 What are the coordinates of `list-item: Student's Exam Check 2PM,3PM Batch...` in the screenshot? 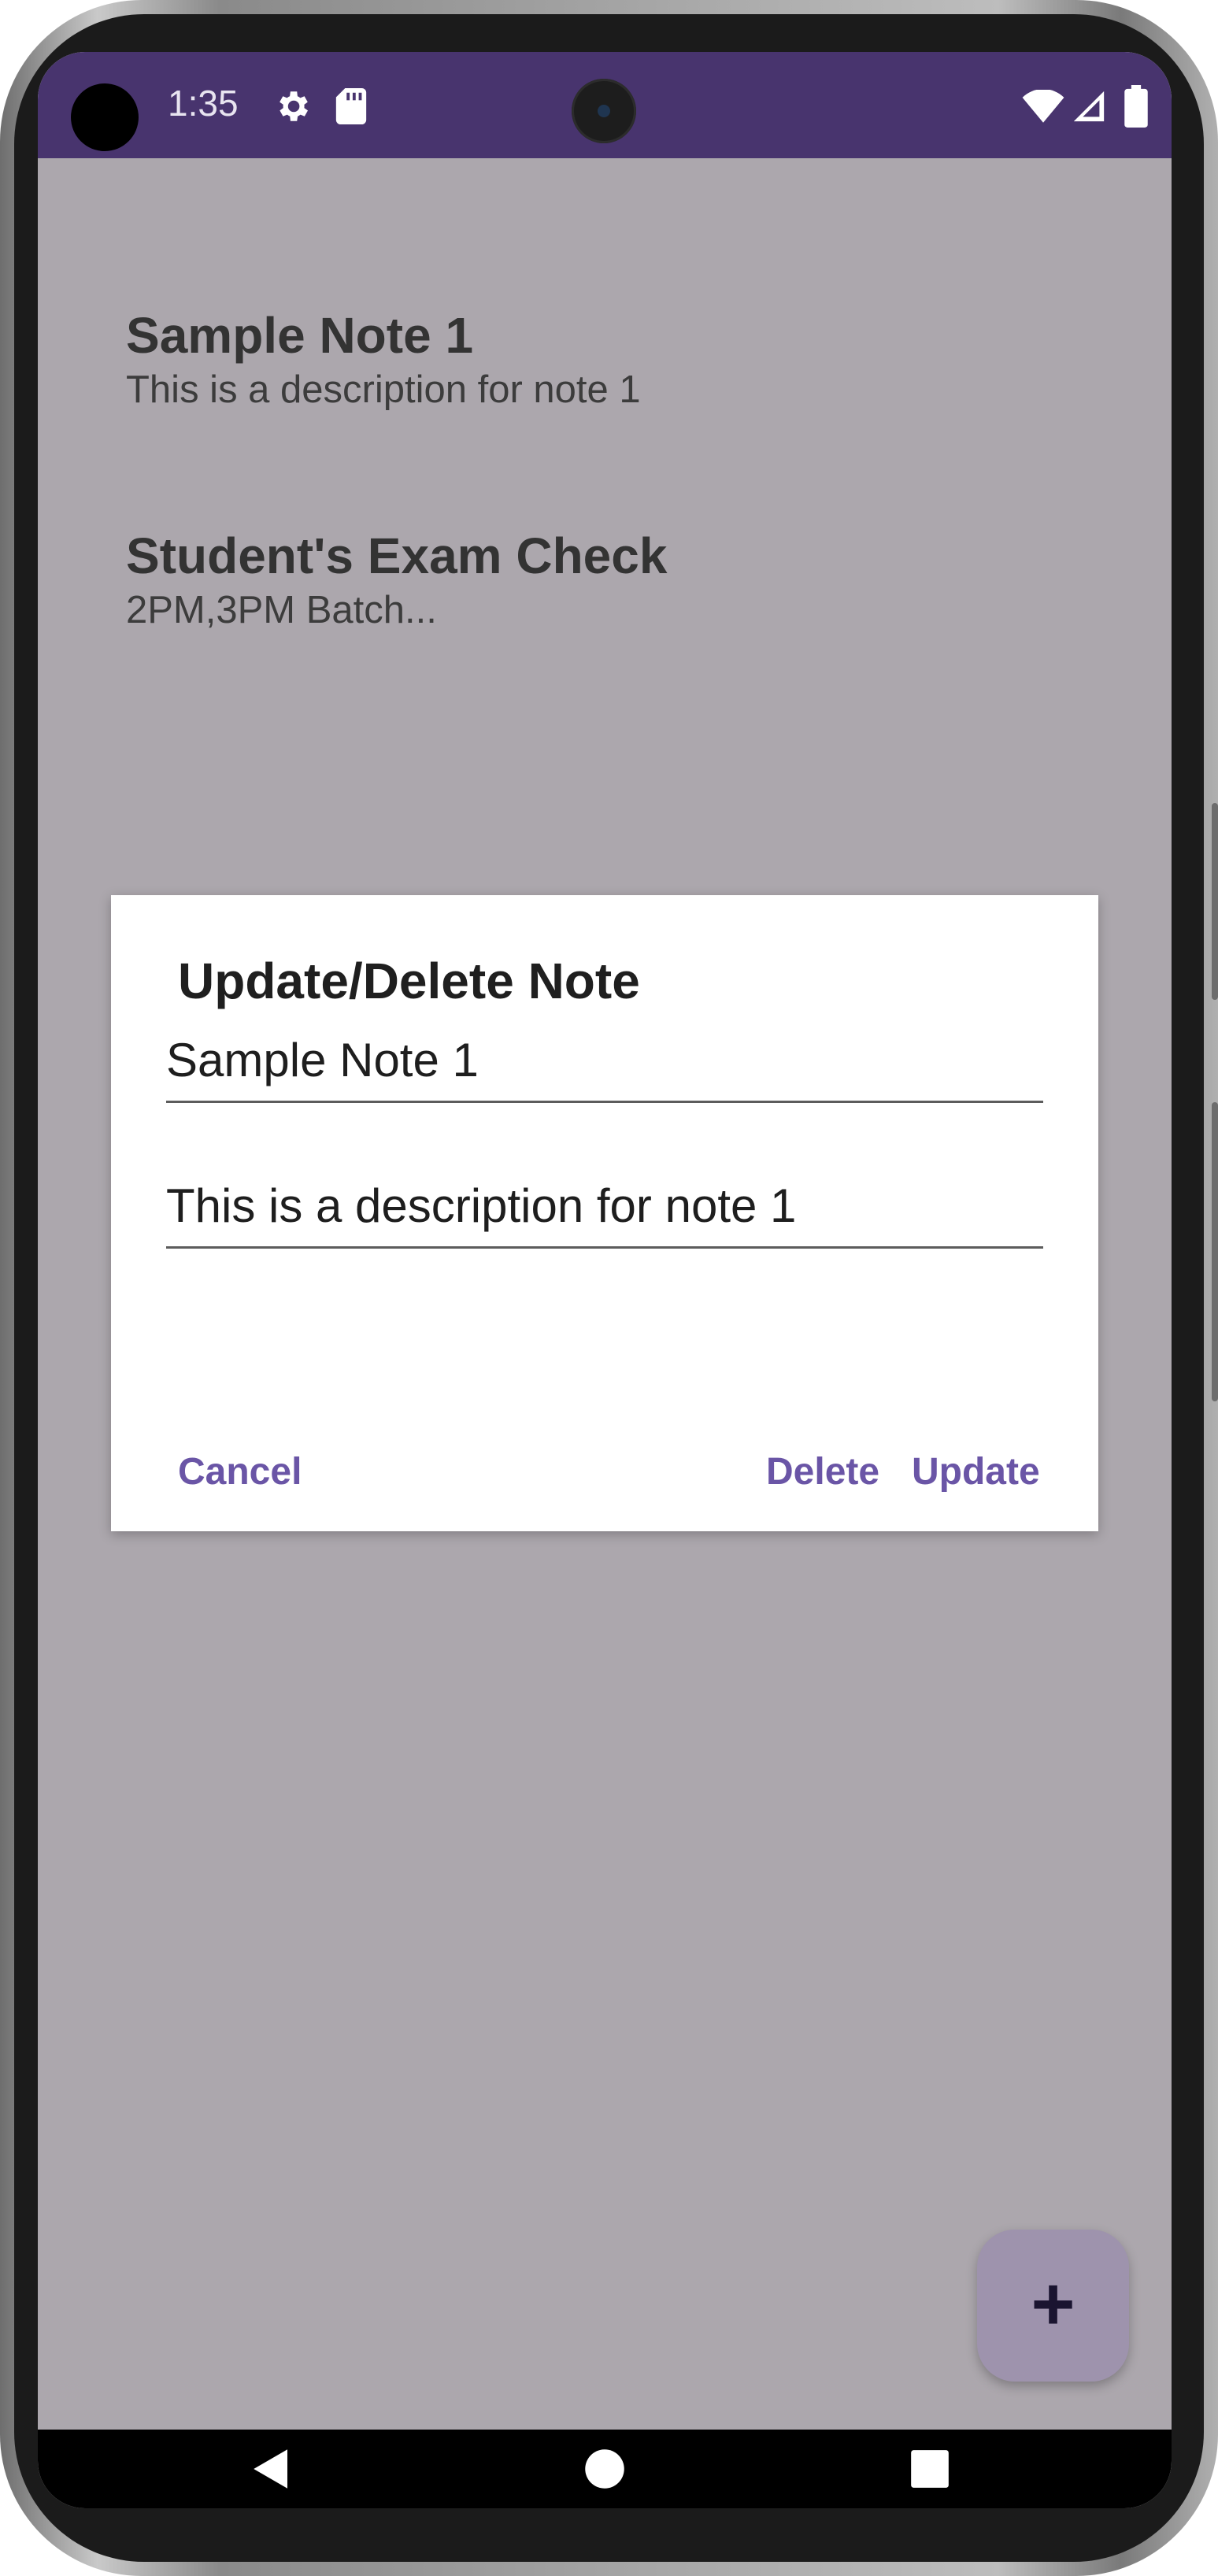 It's located at (396, 580).